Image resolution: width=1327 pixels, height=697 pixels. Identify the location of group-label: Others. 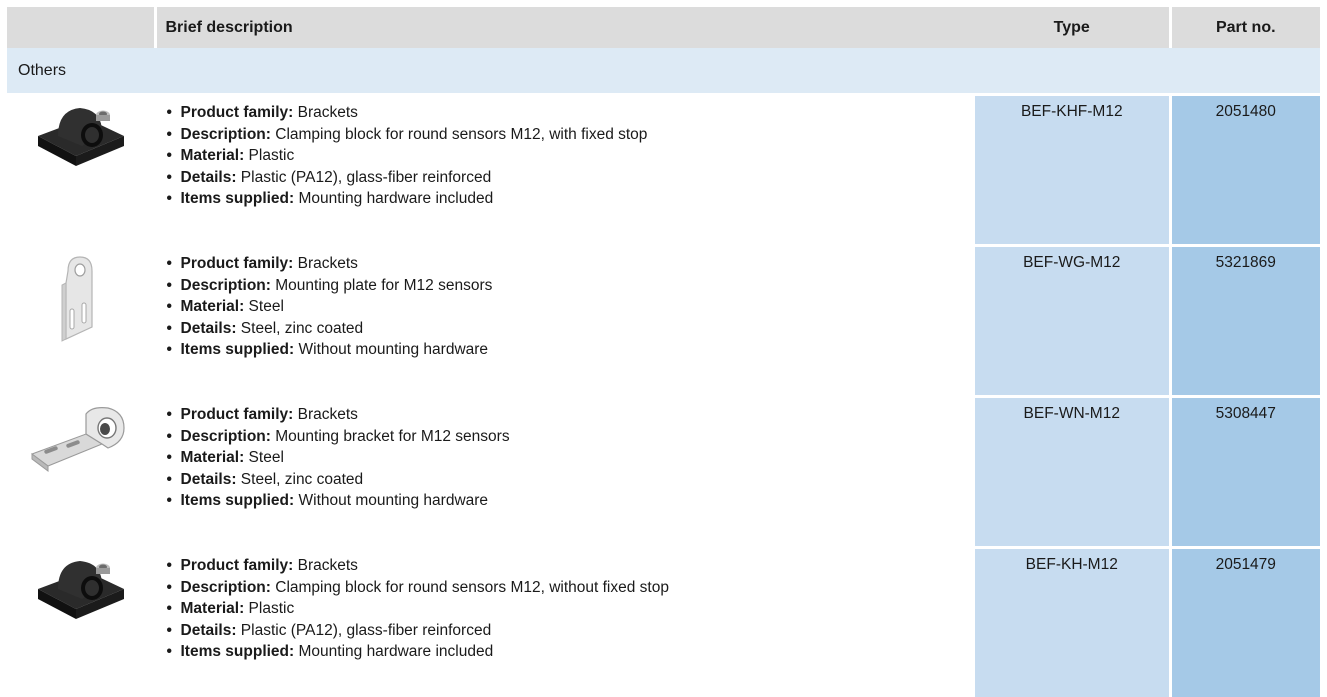
(663, 71).